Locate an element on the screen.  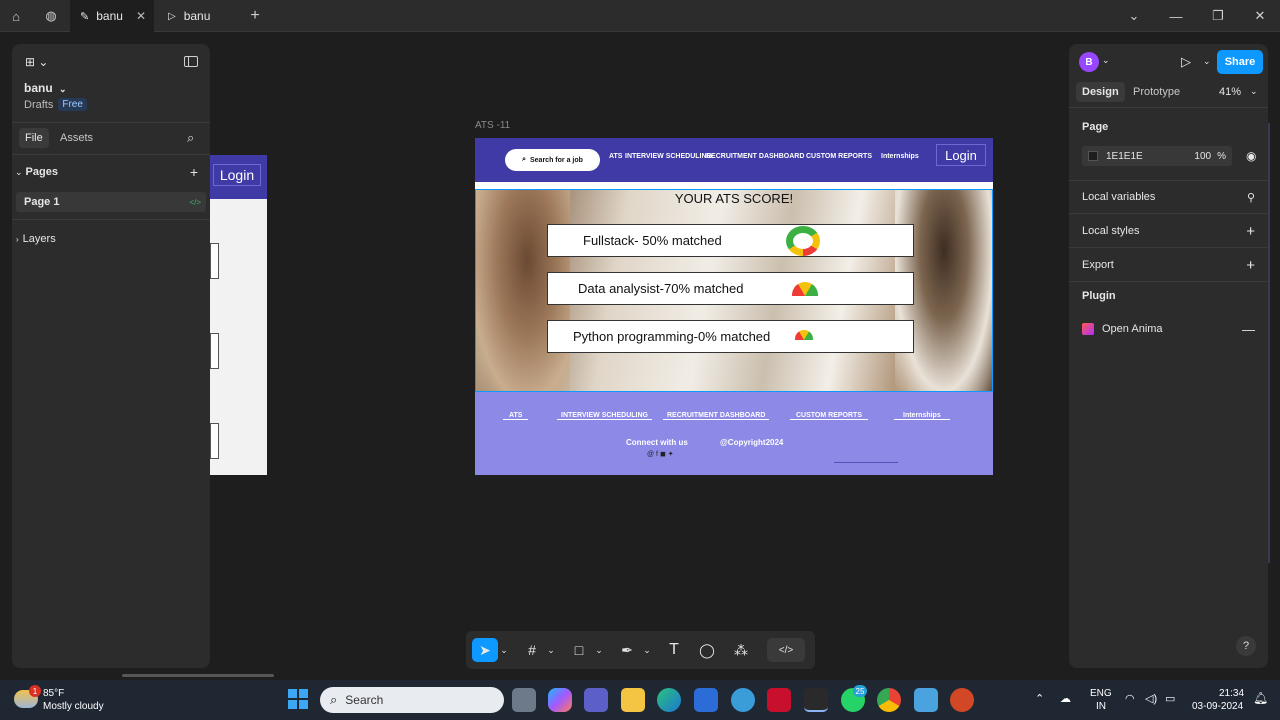
battery-icon: ▭ is located at coordinates (1170, 698).